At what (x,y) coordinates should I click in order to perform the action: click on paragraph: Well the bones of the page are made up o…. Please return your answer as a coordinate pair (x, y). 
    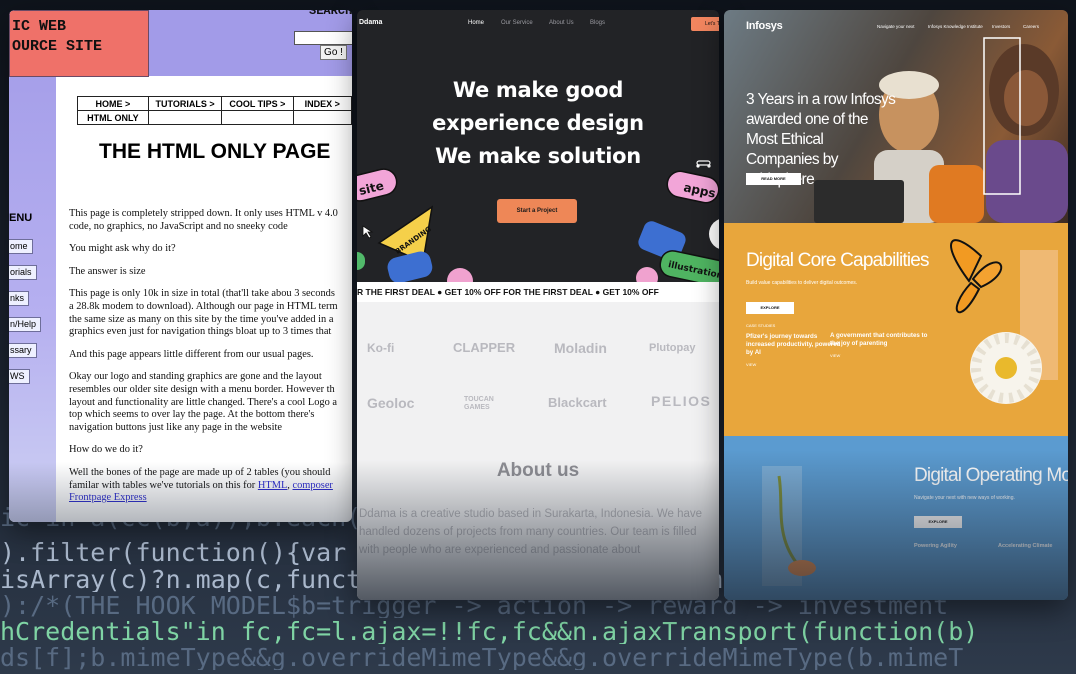
    Looking at the image, I should click on (210, 486).